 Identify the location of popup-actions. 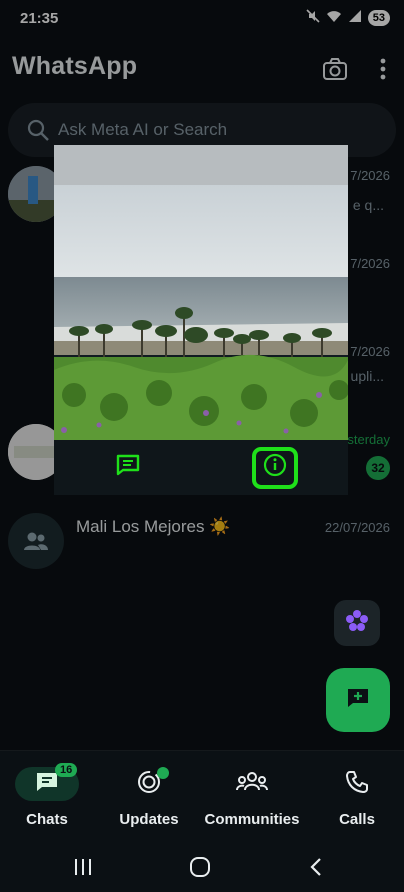
(201, 467).